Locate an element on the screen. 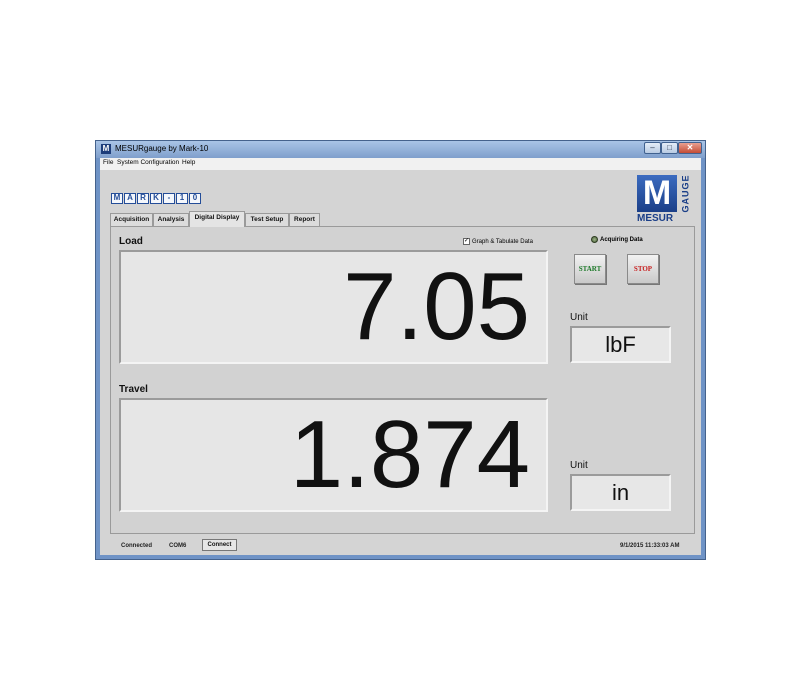 Image resolution: width=800 pixels, height=700 pixels. travel-unit-label: Unit is located at coordinates (579, 465).